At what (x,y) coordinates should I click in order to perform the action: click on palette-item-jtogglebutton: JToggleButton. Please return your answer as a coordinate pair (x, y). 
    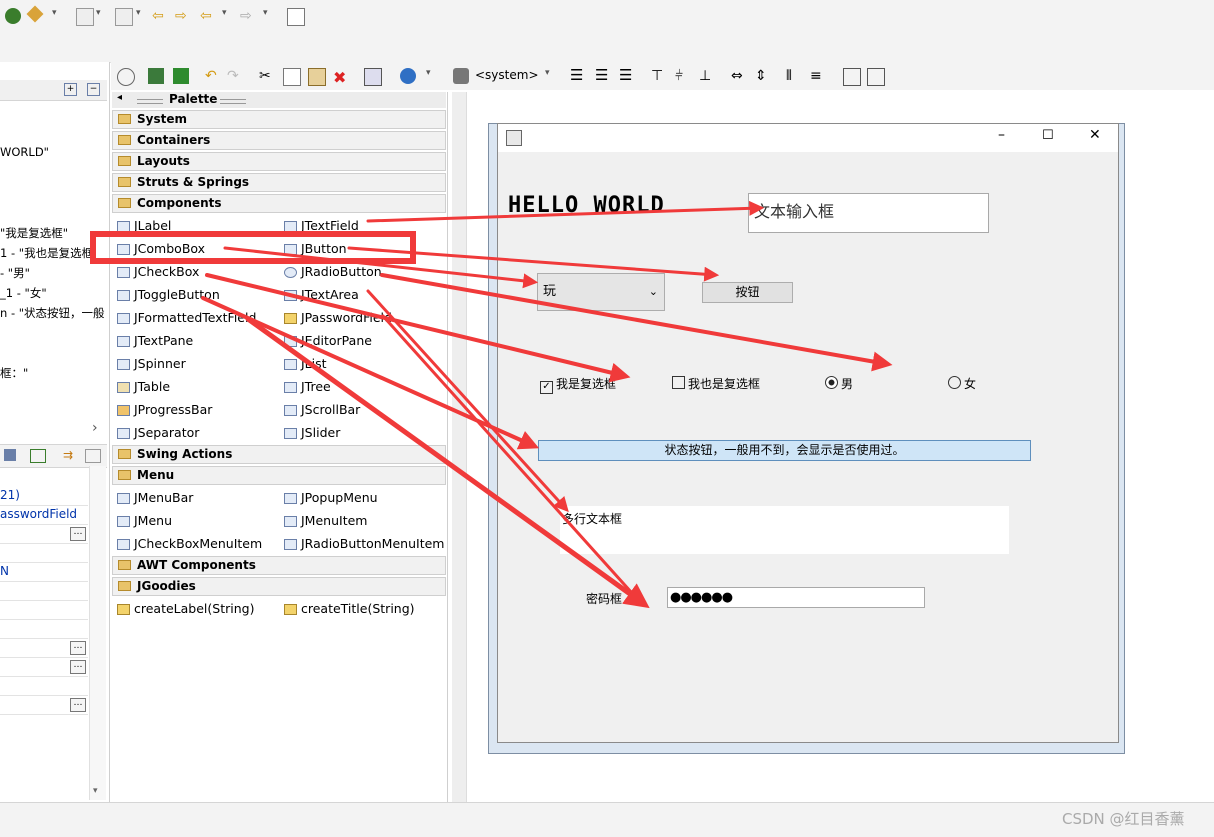
    Looking at the image, I should click on (168, 294).